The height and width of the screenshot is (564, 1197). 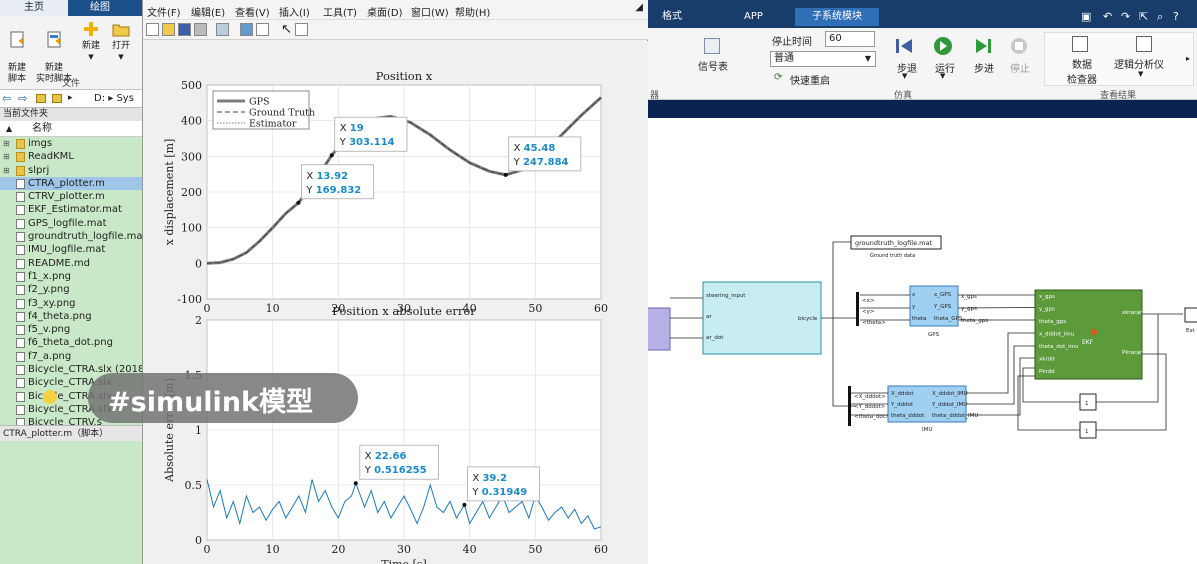 I want to click on y-axis-label: x displacement [m], so click(x=169, y=192).